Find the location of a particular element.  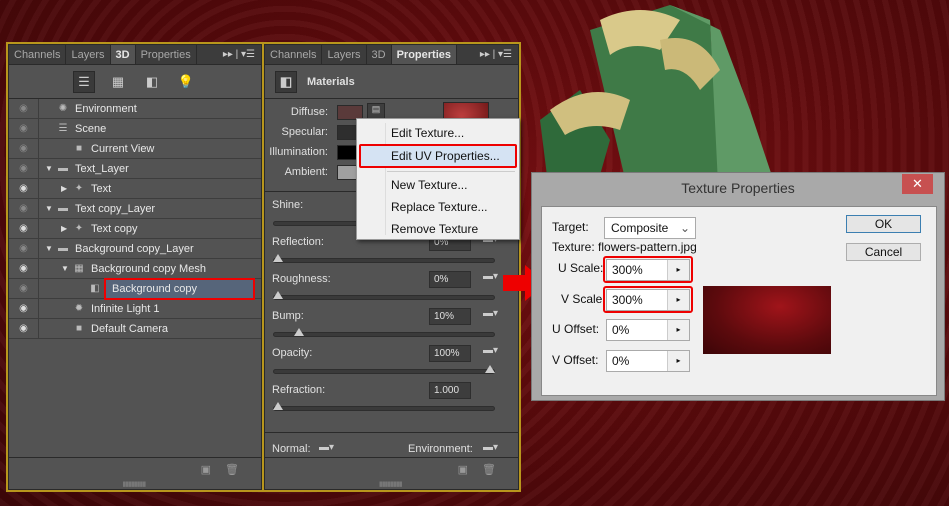

scene-tree-item: ◉ ▼ ▬ Background copy_Layer is located at coordinates (135, 249).